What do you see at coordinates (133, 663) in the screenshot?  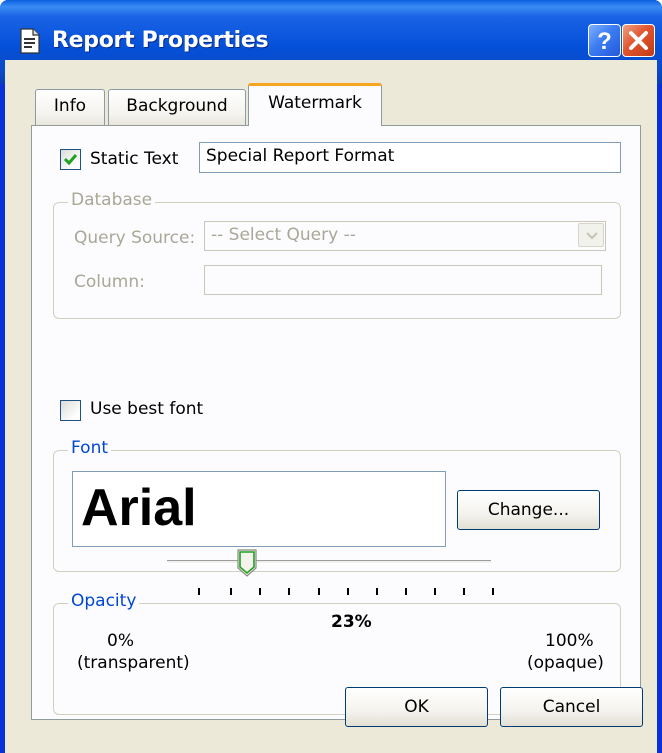 I see `opacity-min-sublabel: (transparent)` at bounding box center [133, 663].